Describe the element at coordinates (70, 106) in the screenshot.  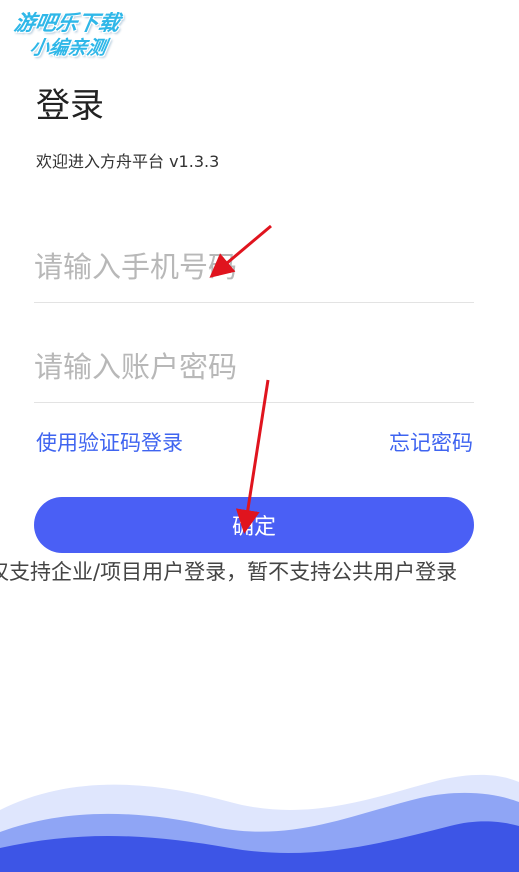
I see `page-title: 登录` at that location.